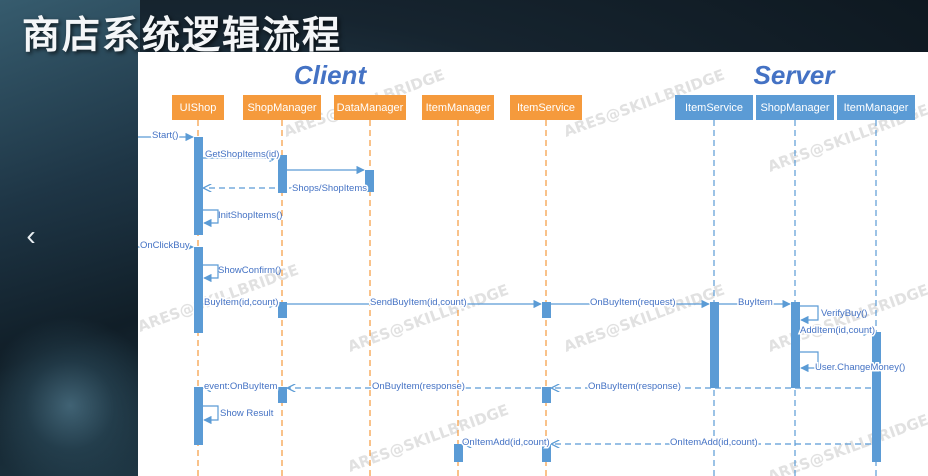 The image size is (928, 476). What do you see at coordinates (844, 313) in the screenshot?
I see `message-label: VerifyBuy()` at bounding box center [844, 313].